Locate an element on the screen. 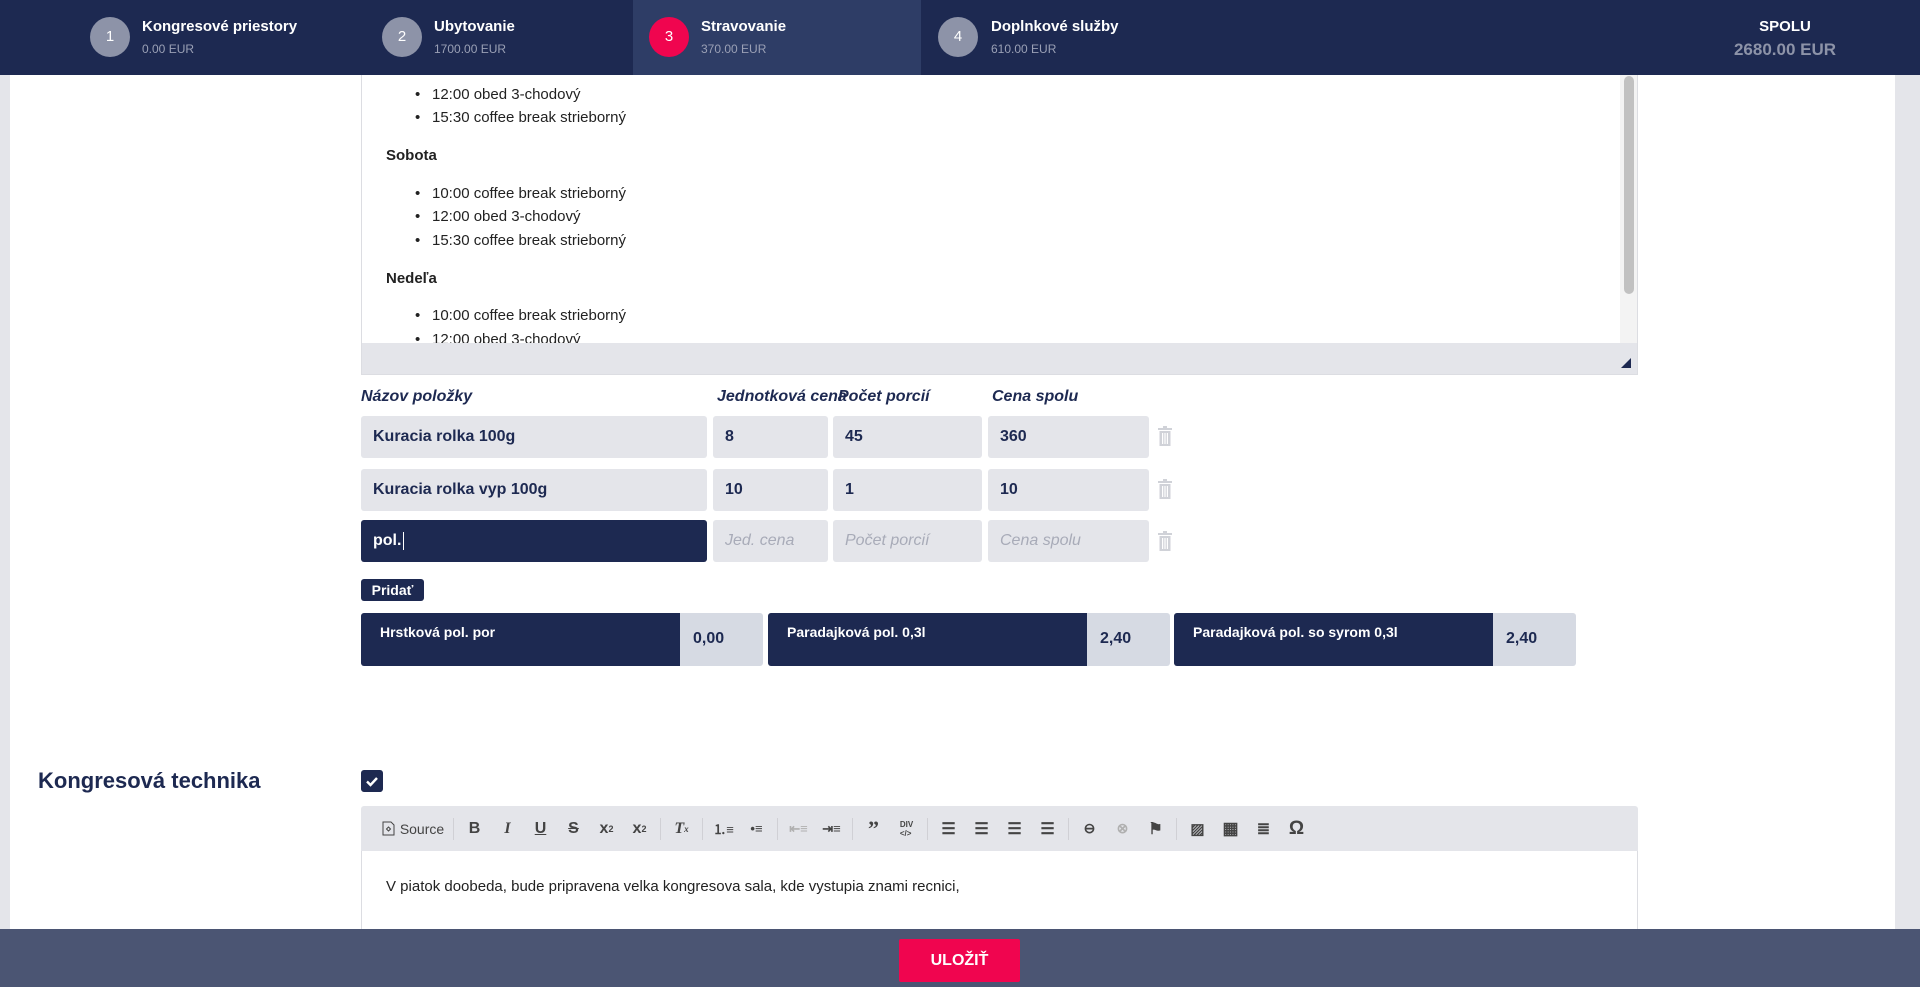  step-stravovanie: 3 Stravovanie 370.00 EUR is located at coordinates (777, 37).